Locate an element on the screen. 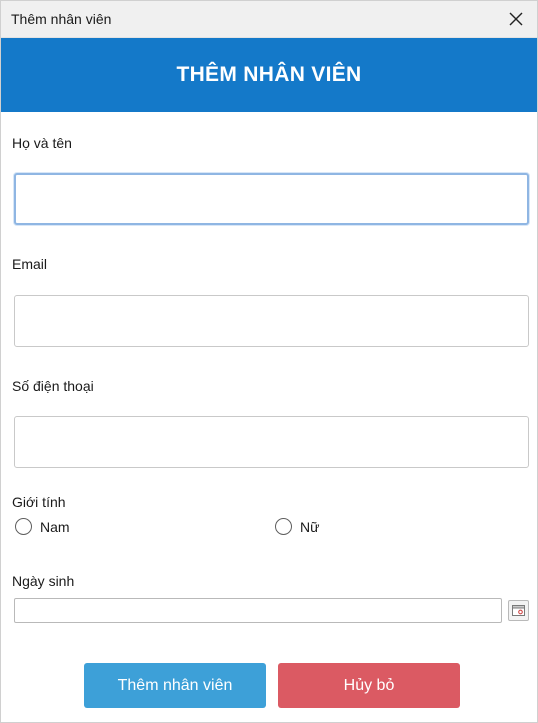 The height and width of the screenshot is (723, 538). name-label: Họ và tên is located at coordinates (42, 143).